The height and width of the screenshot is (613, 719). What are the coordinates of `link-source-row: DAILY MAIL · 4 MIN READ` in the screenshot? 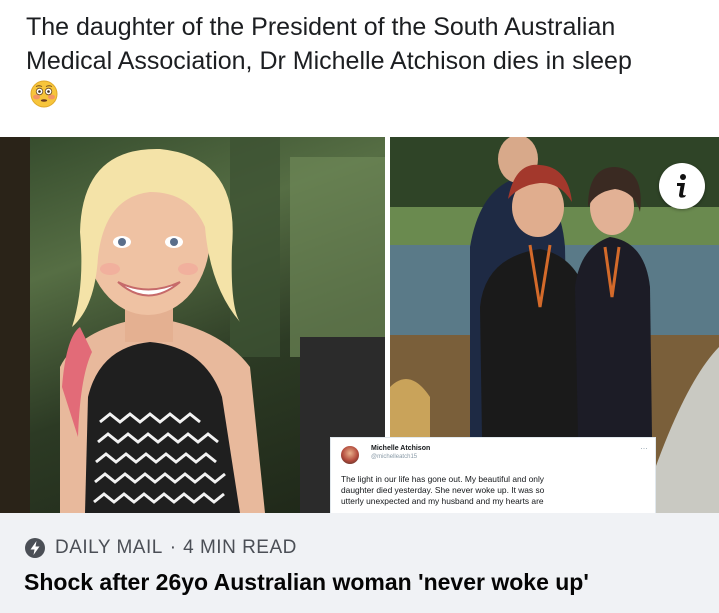 It's located at (160, 548).